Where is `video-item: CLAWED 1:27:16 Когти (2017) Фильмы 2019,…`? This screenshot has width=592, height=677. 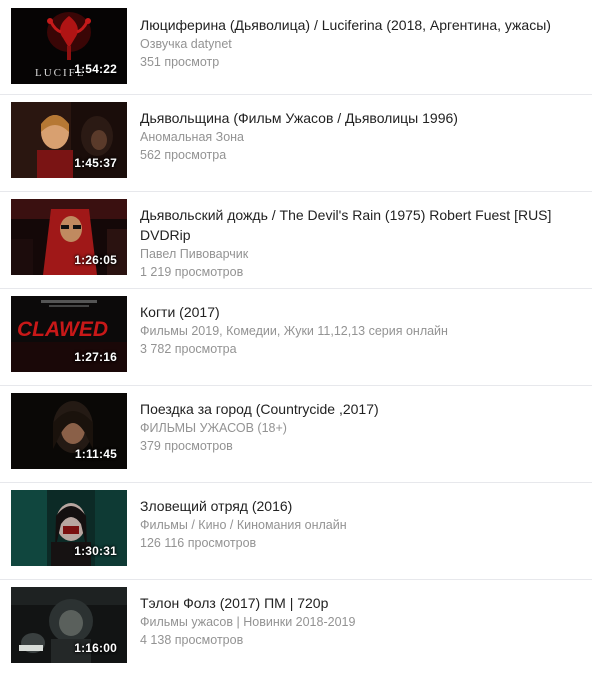 video-item: CLAWED 1:27:16 Когти (2017) Фильмы 2019,… is located at coordinates (296, 337).